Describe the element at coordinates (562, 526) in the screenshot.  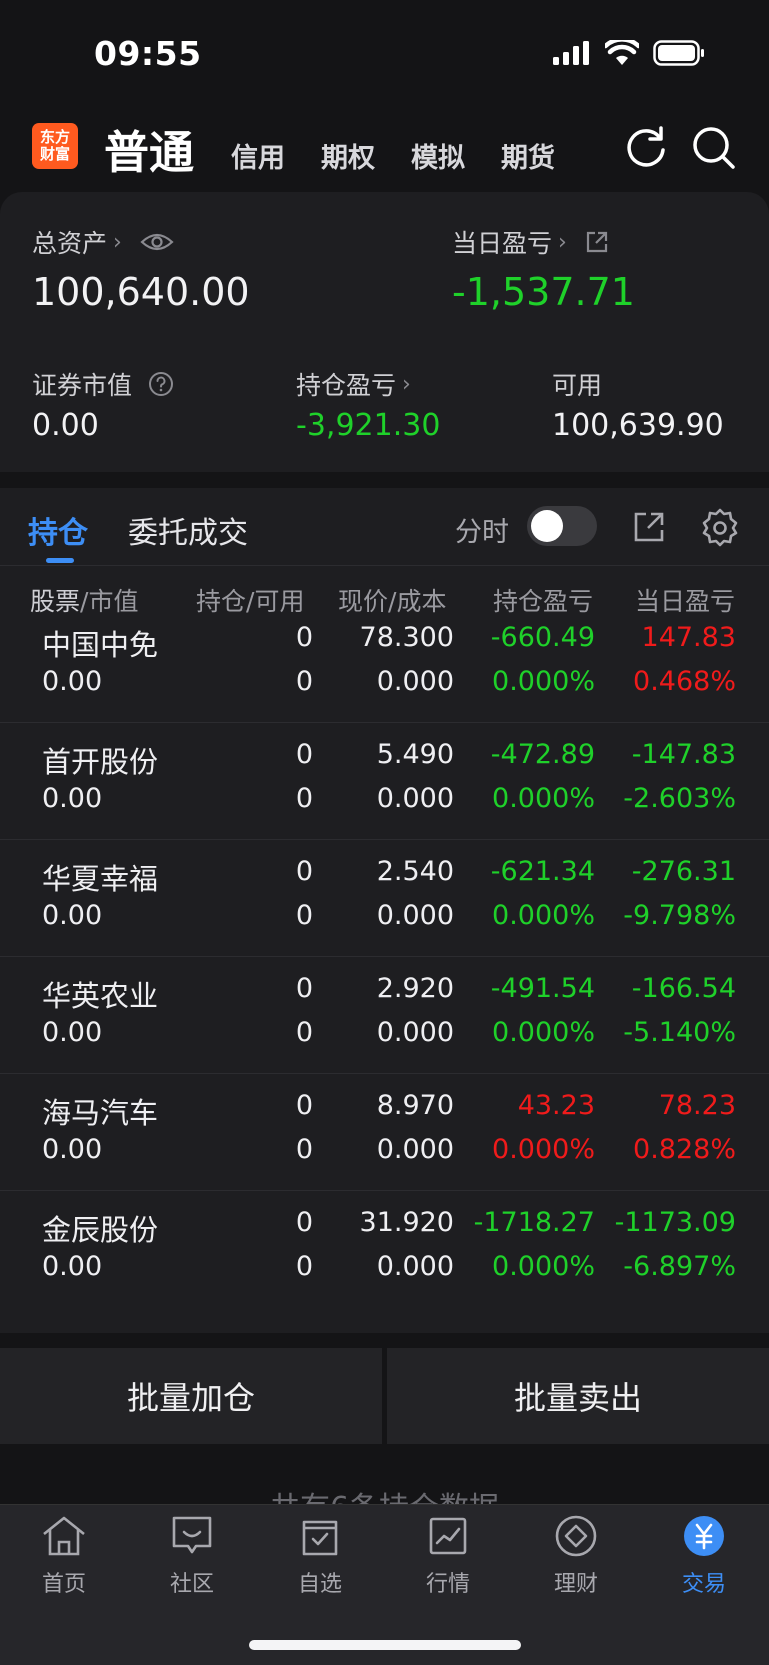
I see `fenshi-toggle` at that location.